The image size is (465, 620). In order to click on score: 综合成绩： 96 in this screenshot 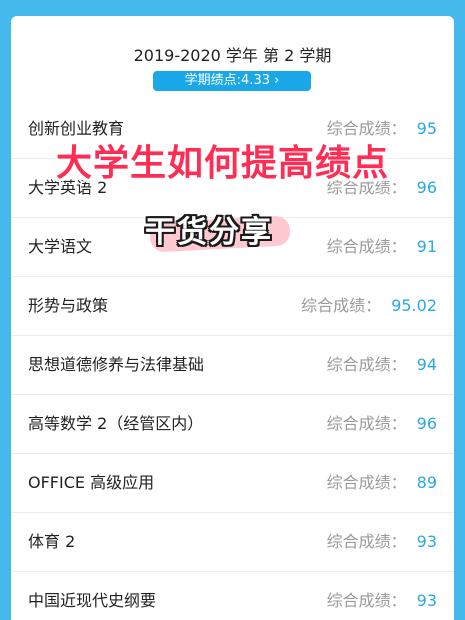, I will do `click(382, 424)`.